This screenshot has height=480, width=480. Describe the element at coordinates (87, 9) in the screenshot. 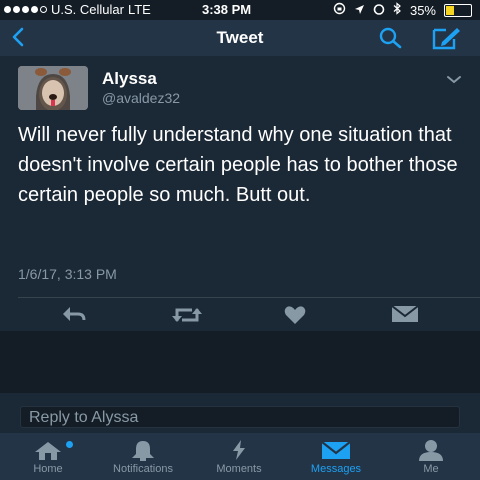

I see `carrier-name: U.S. Cellular` at that location.